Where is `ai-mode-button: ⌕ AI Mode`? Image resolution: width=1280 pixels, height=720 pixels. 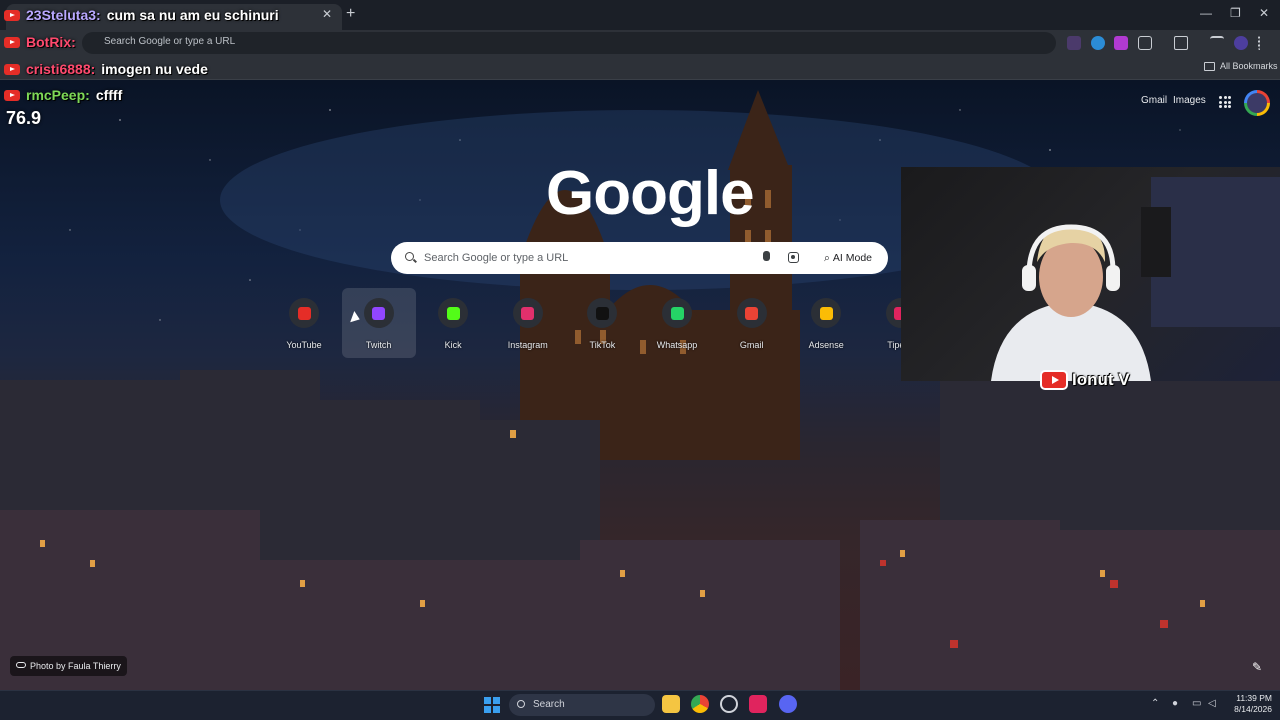 ai-mode-button: ⌕ AI Mode is located at coordinates (848, 258).